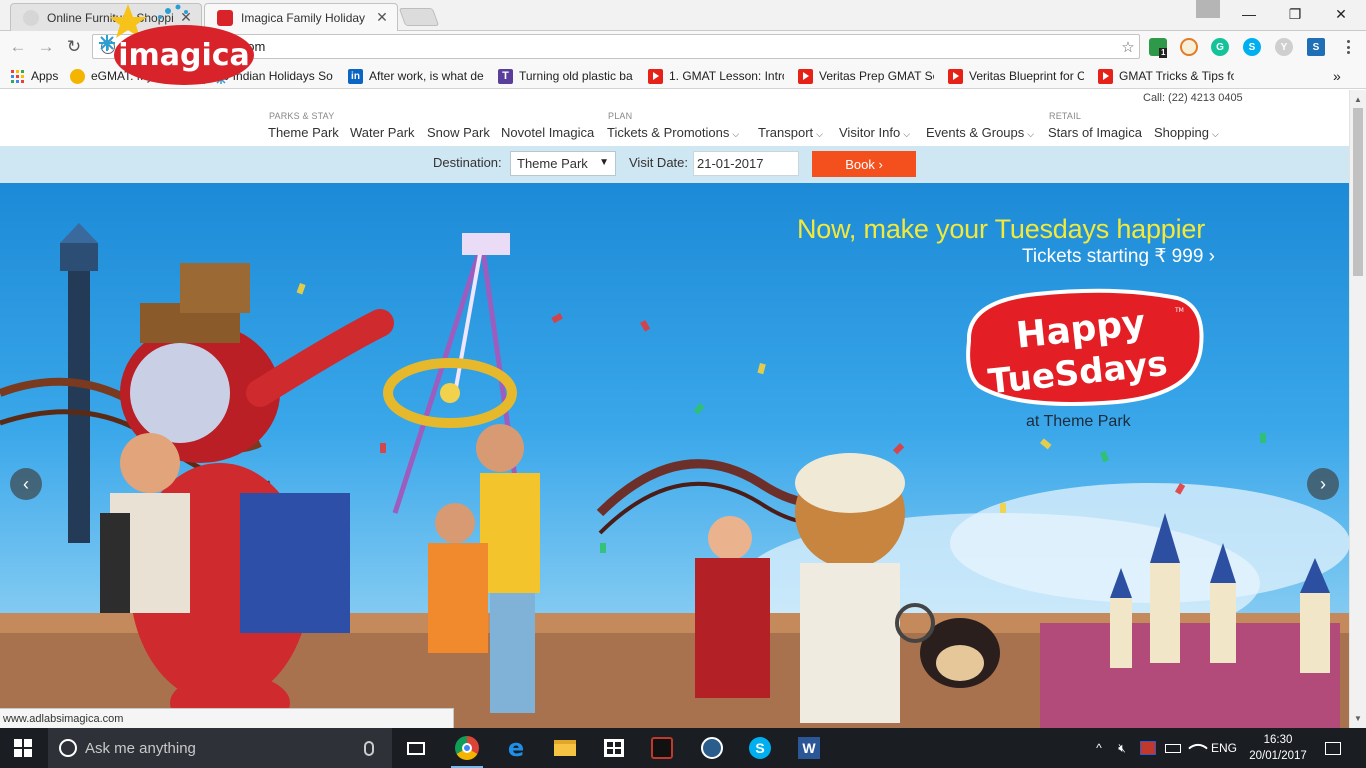  Describe the element at coordinates (17, 76) in the screenshot. I see `apps-grid-icon` at that location.